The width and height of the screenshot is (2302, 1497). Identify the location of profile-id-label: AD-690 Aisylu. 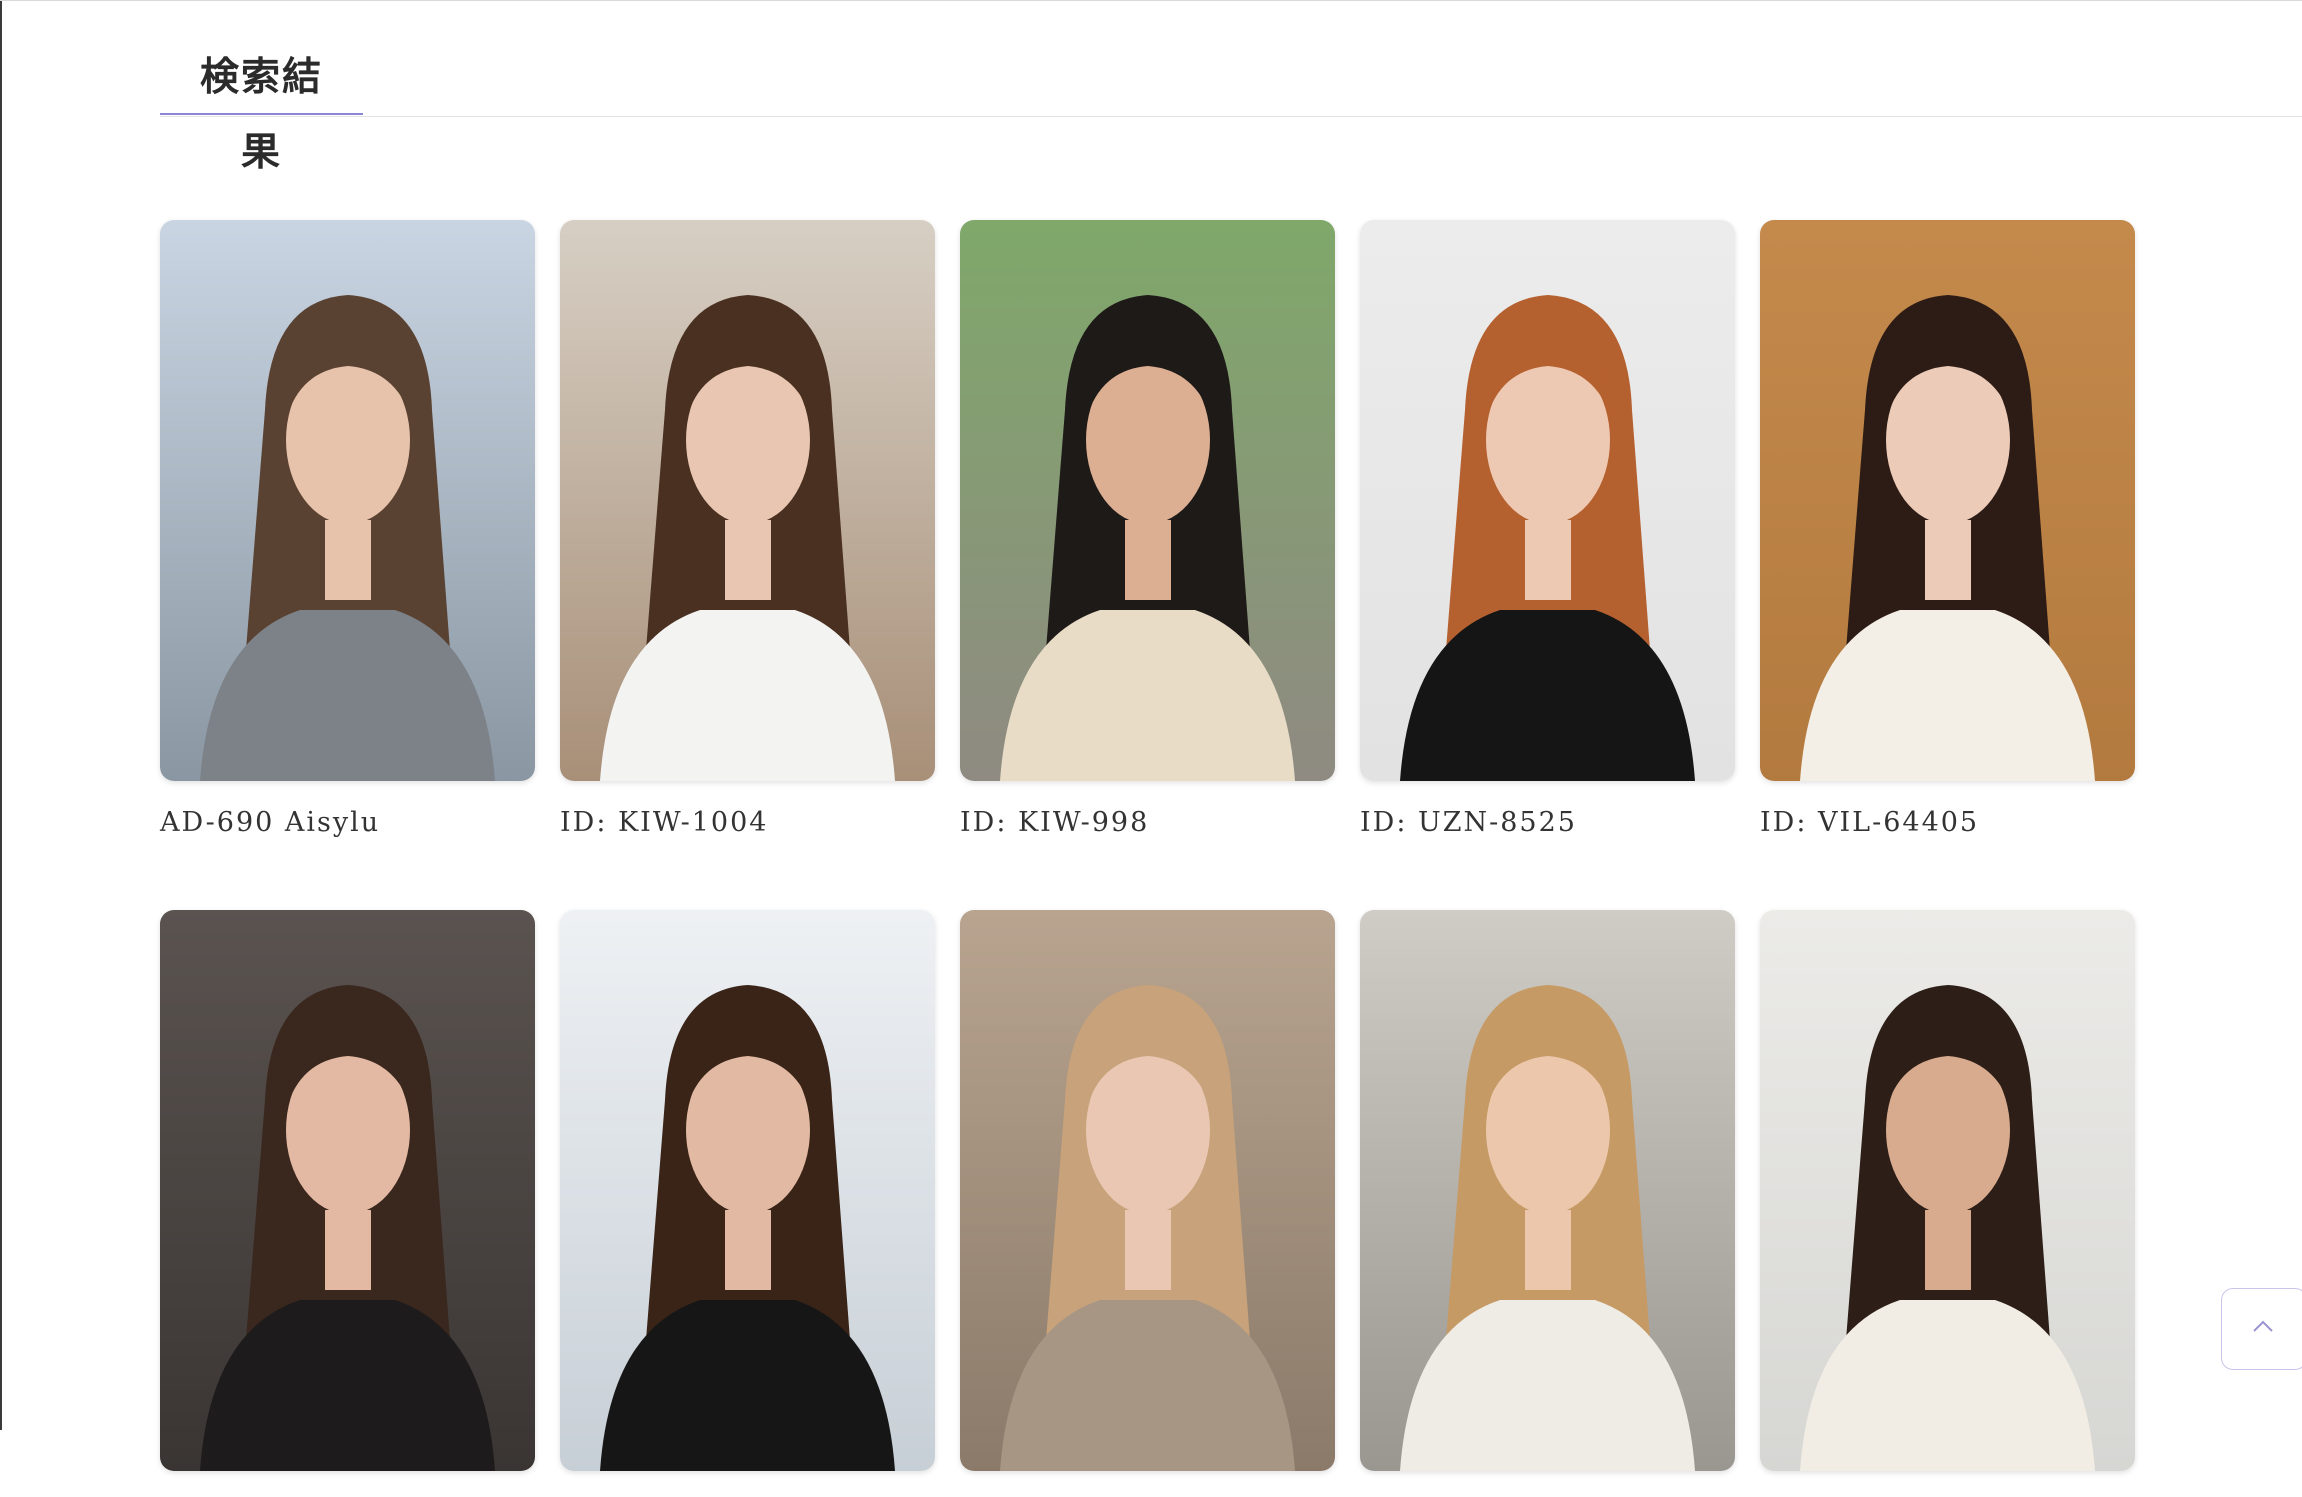
(347, 822).